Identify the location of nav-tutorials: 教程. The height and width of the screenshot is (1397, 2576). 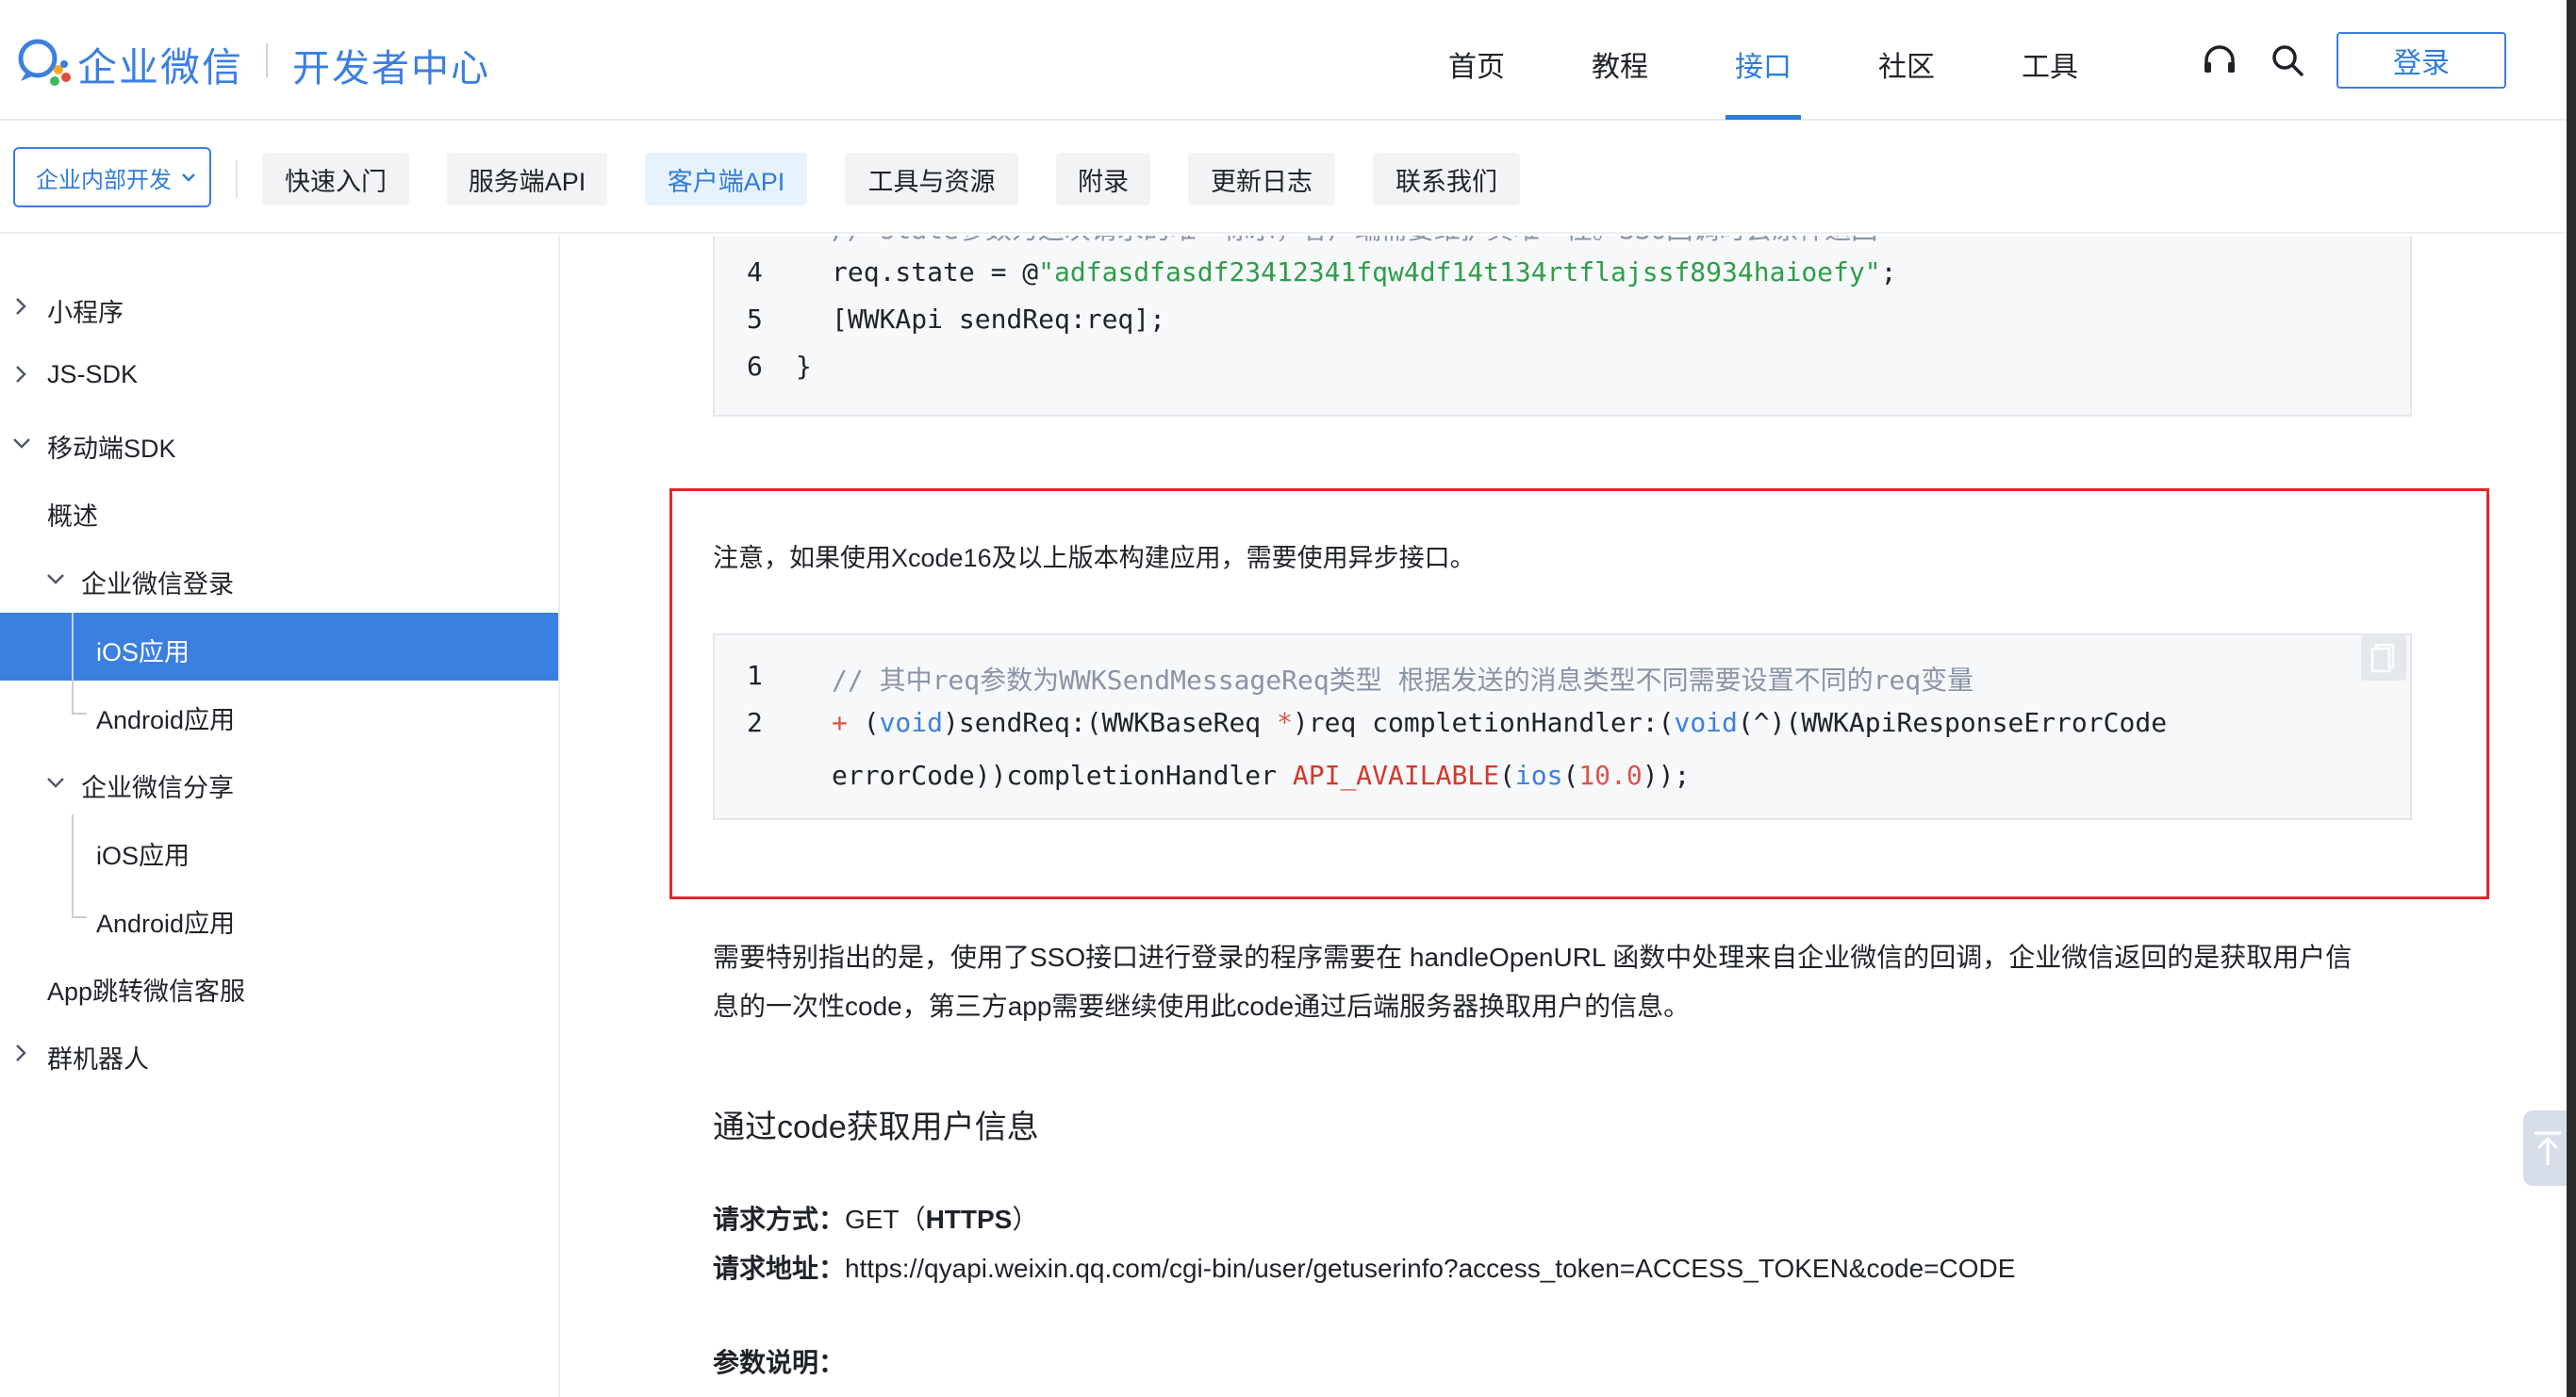
(1620, 64).